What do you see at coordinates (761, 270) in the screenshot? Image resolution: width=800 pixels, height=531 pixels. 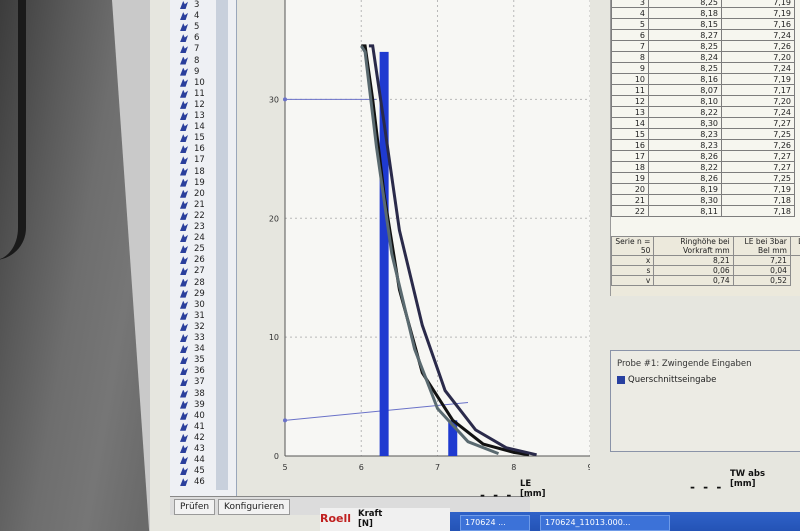 I see `stats-cell: 0,04` at bounding box center [761, 270].